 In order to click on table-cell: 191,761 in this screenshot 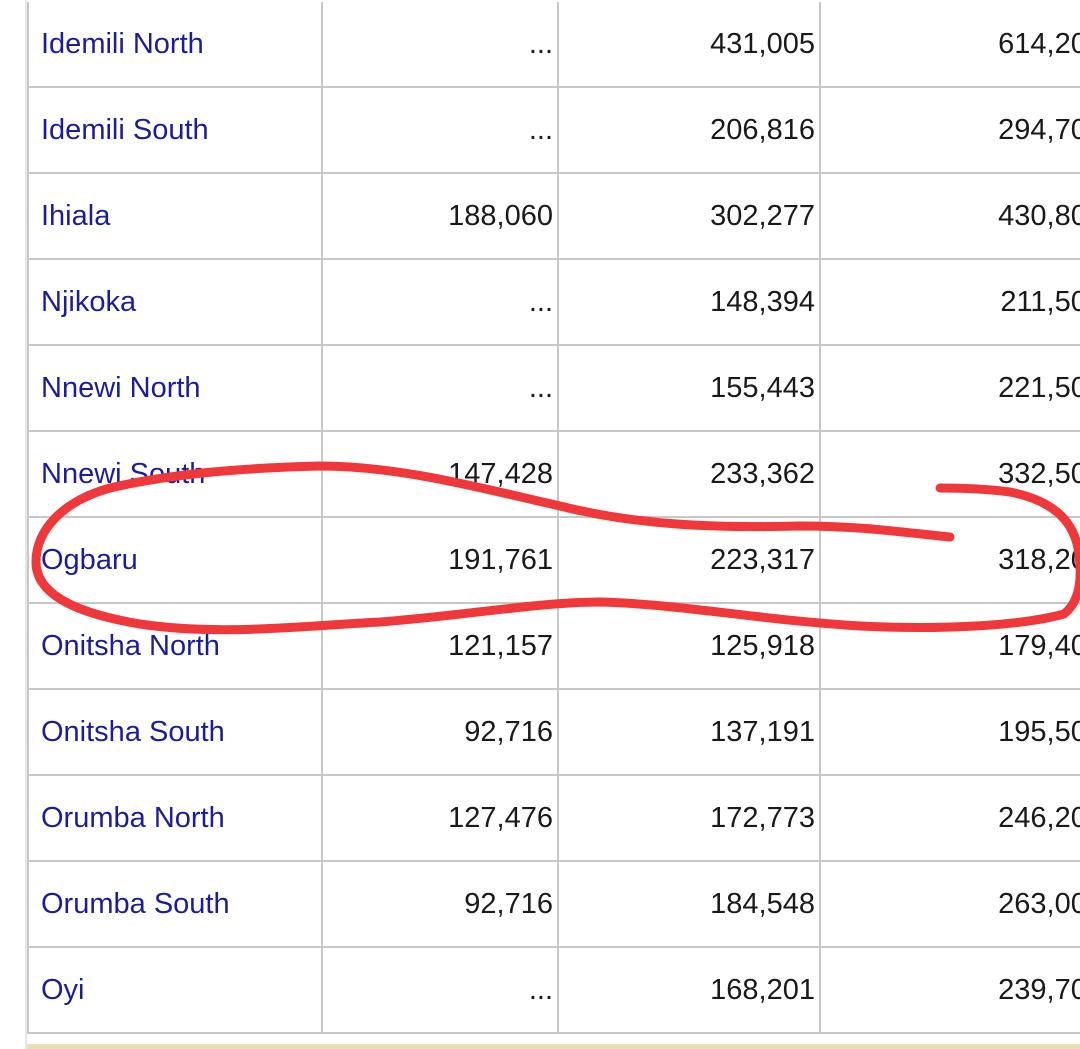, I will do `click(440, 560)`.